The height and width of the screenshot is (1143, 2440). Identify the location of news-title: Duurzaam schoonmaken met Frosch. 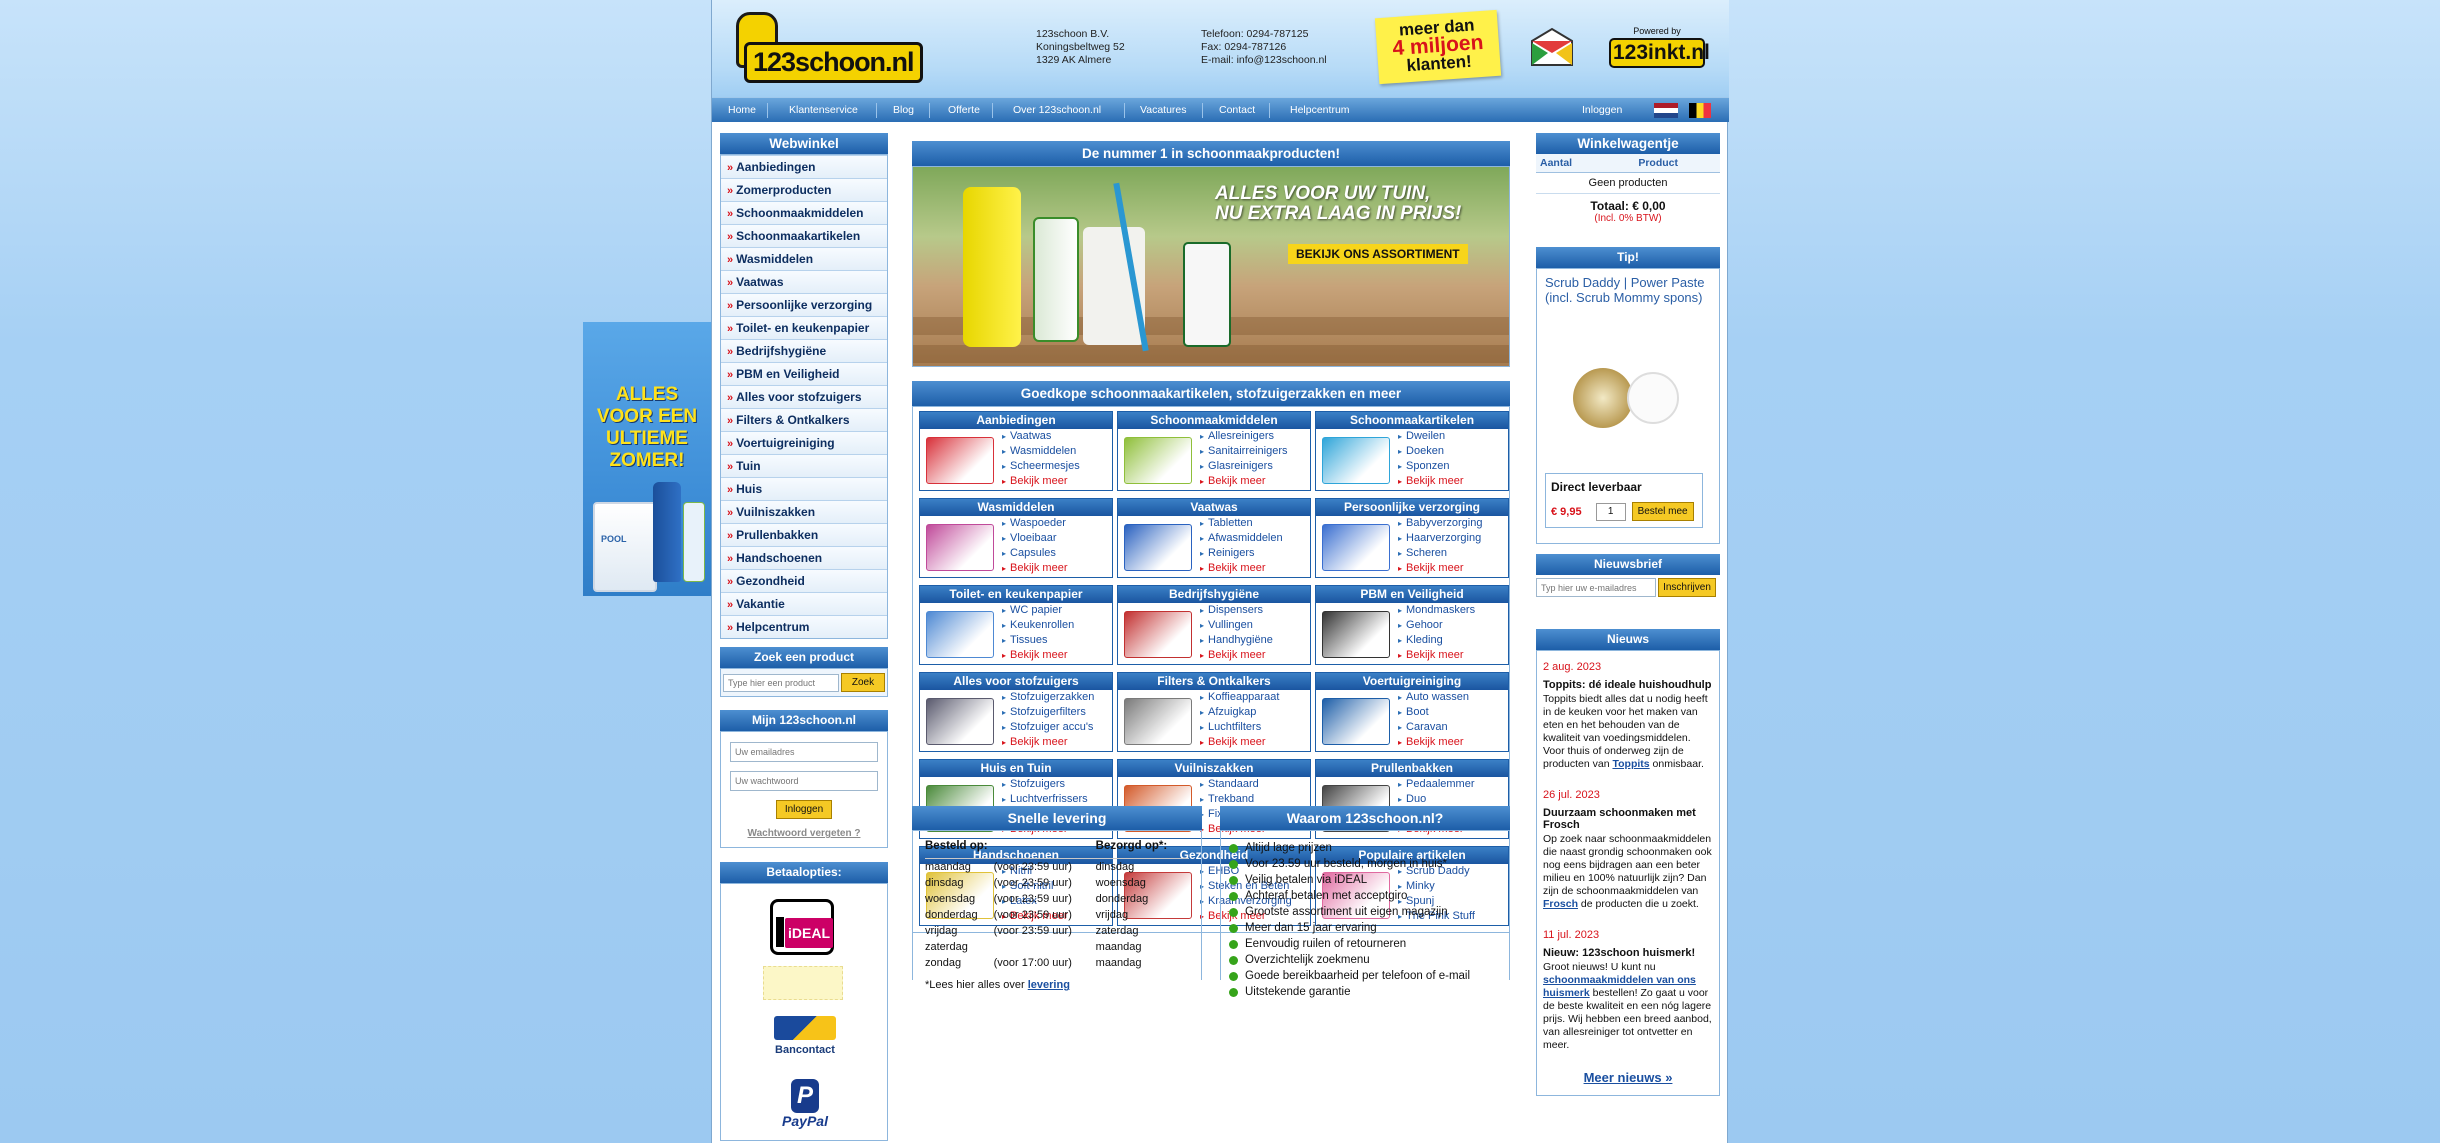
(1628, 819).